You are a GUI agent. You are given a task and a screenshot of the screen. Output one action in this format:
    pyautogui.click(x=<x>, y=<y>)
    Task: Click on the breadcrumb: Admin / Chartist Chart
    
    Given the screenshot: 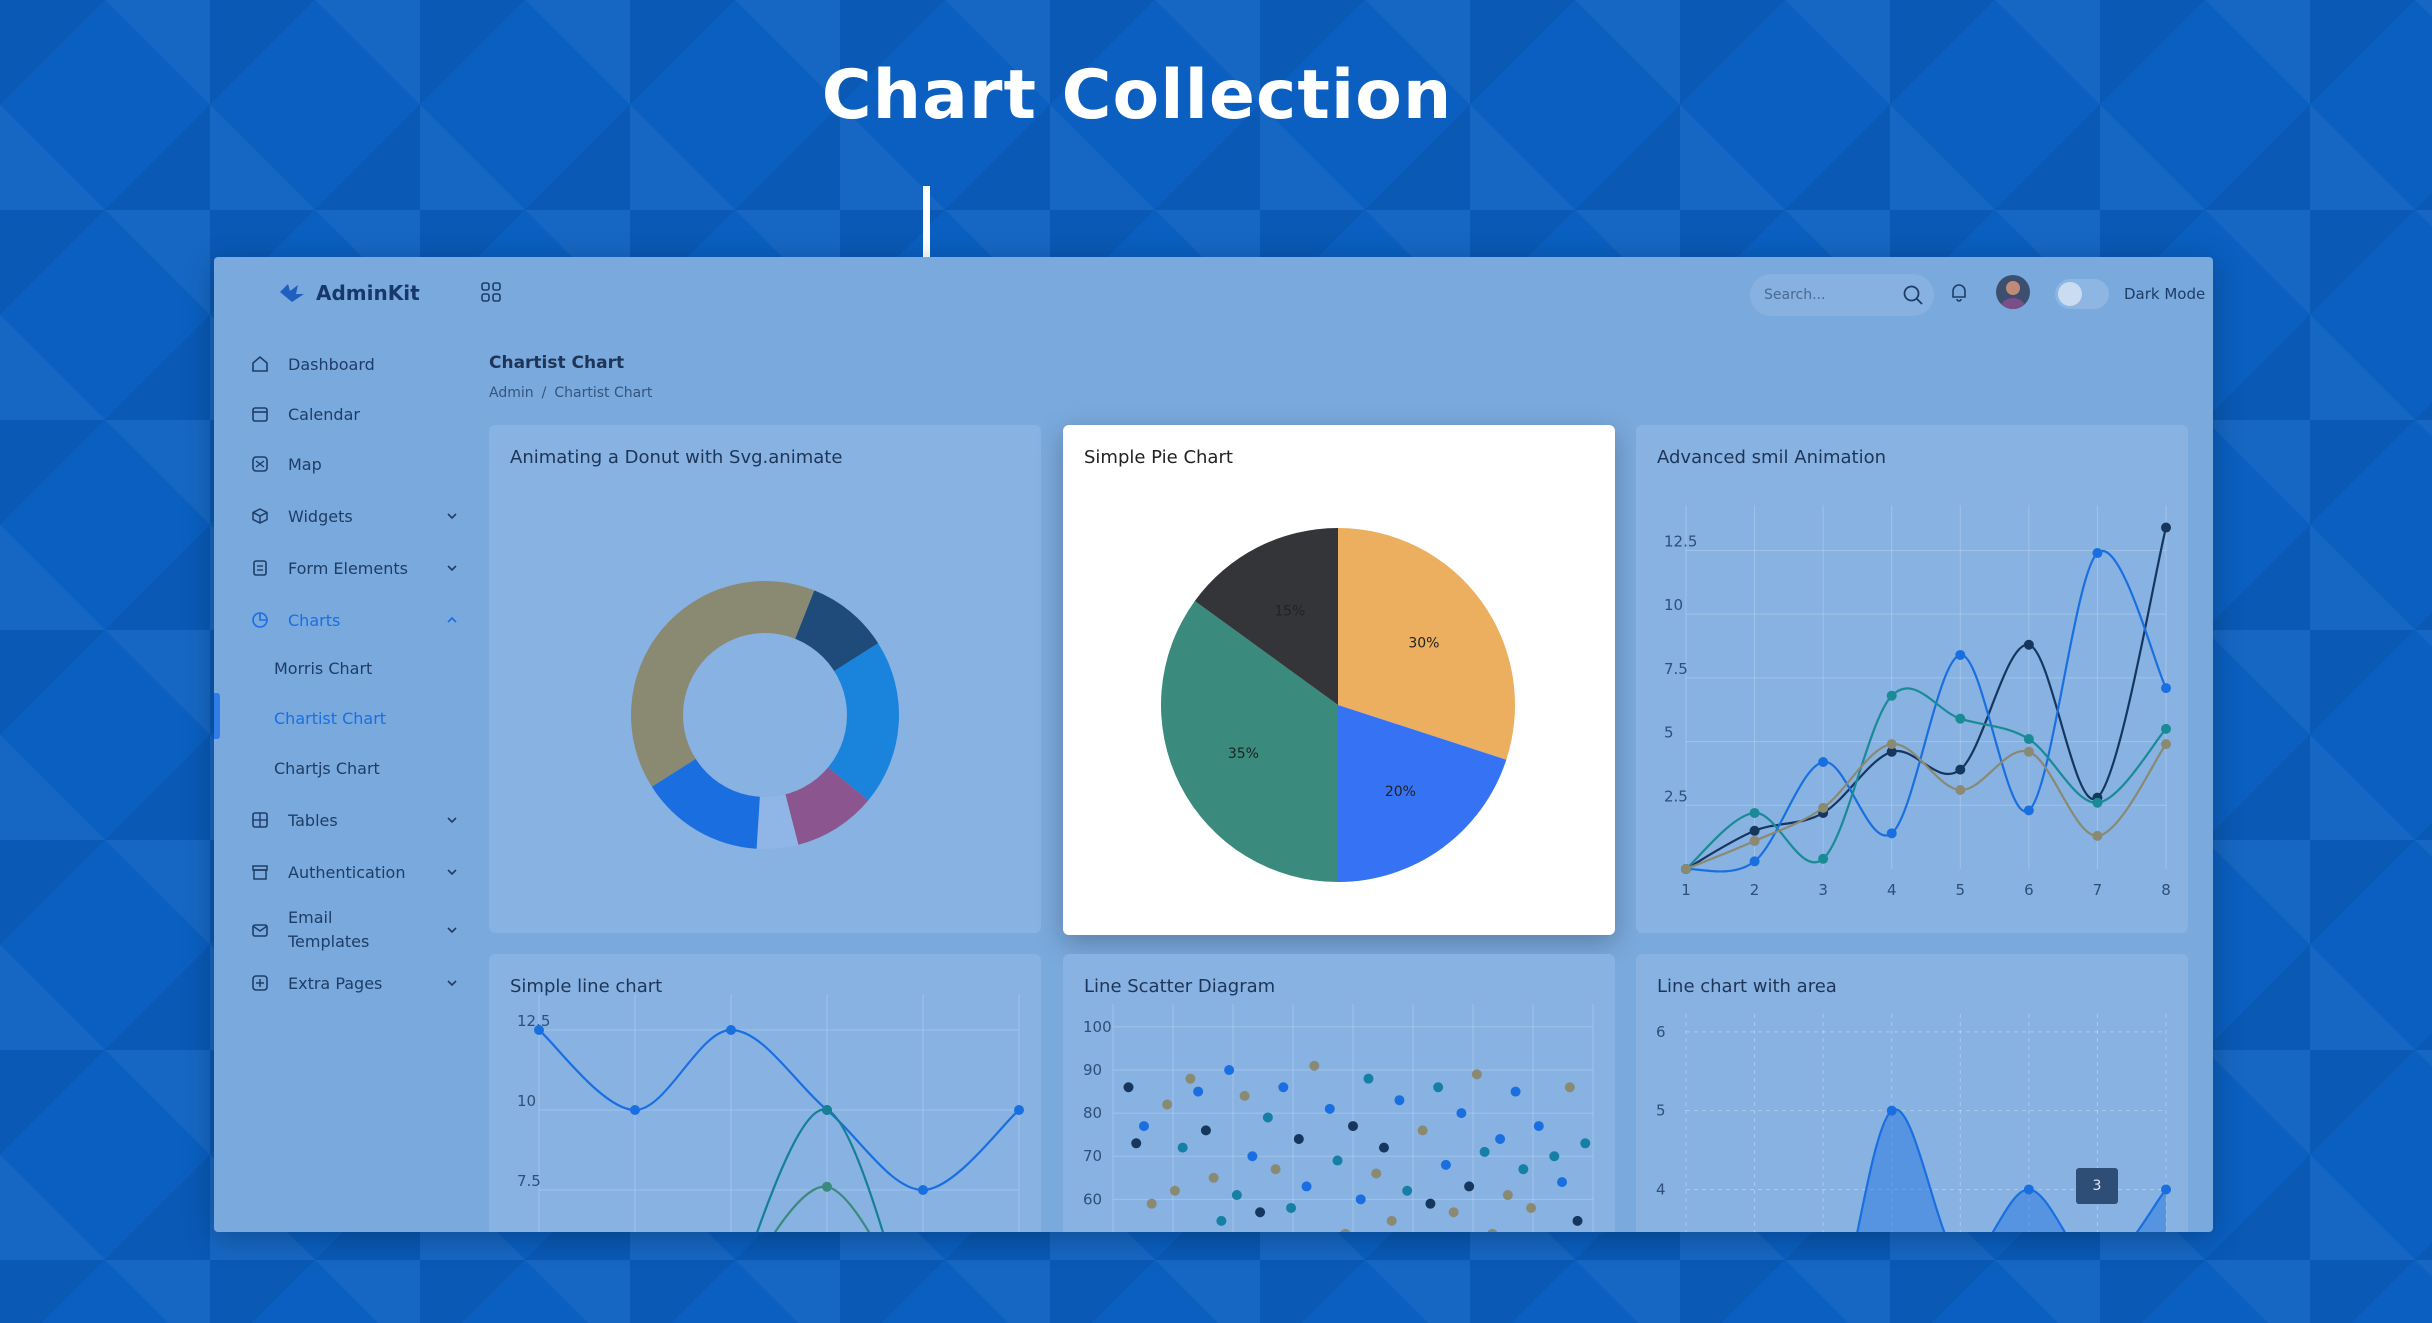 What is the action you would take?
    pyautogui.click(x=570, y=393)
    